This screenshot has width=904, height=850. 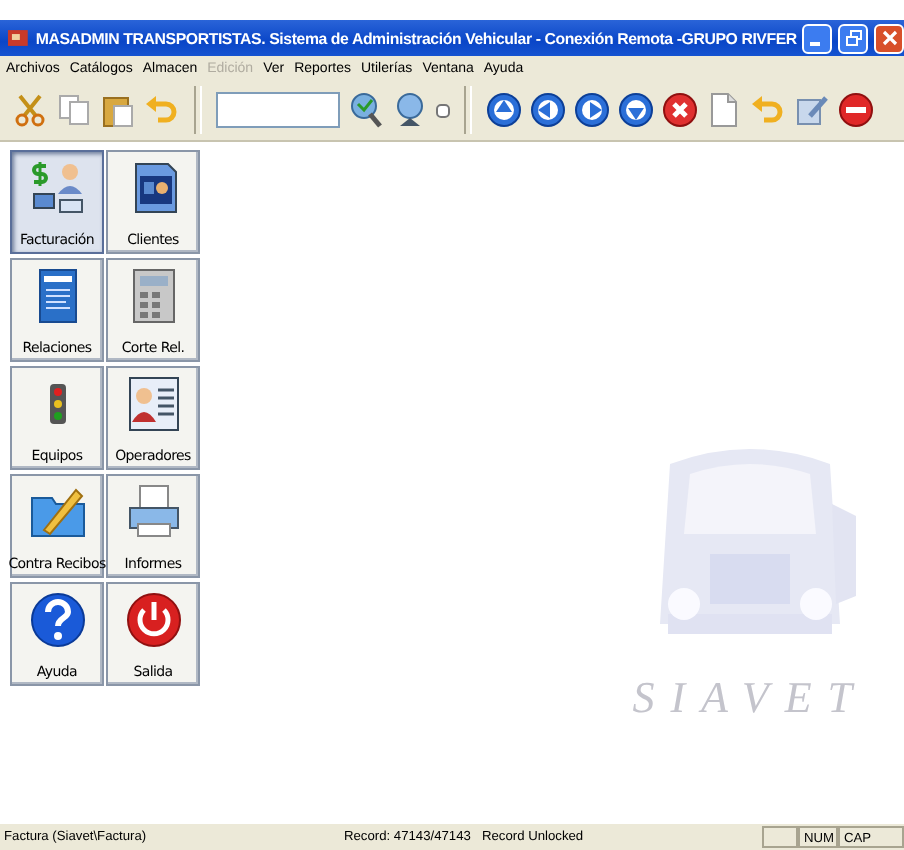 I want to click on magnifier-icon, so click(x=366, y=110).